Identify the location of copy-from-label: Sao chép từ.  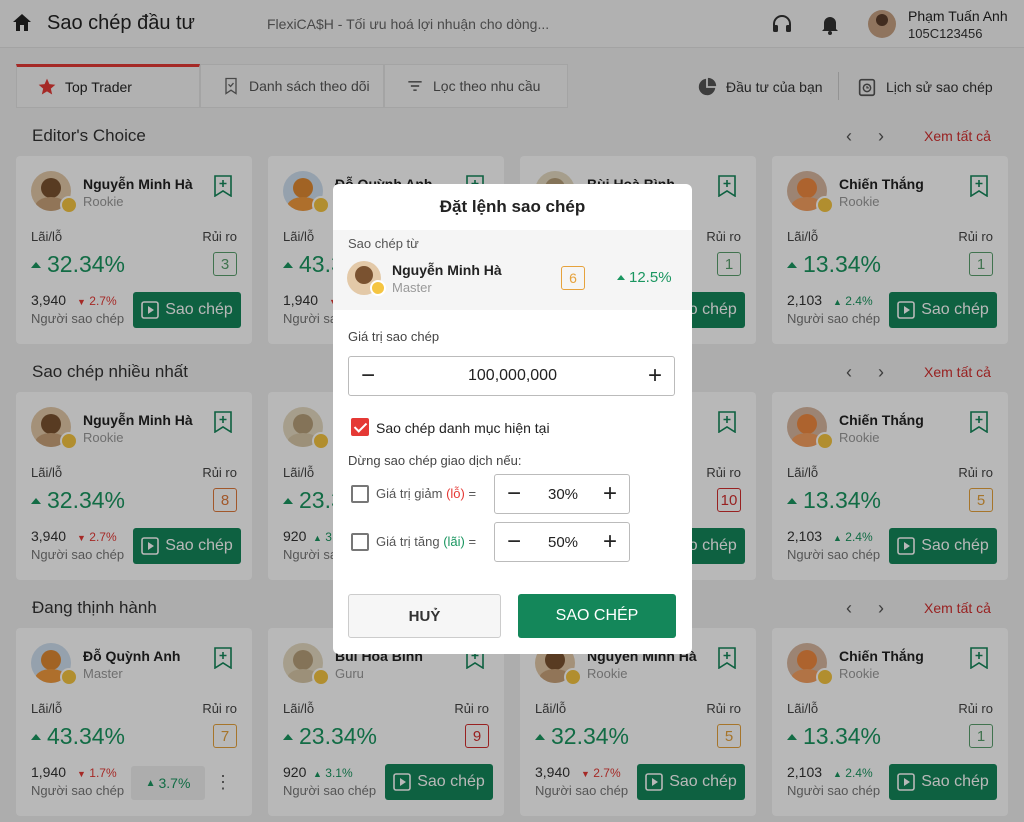
(383, 243).